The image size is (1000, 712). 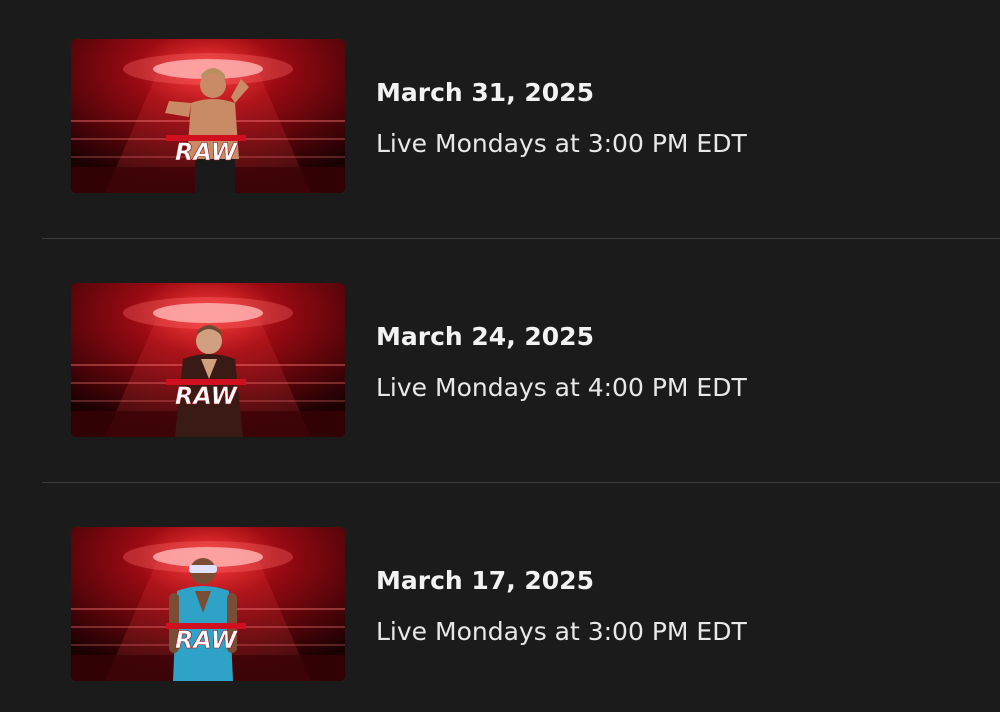 I want to click on episode-date: March 31, 2025, so click(x=485, y=92).